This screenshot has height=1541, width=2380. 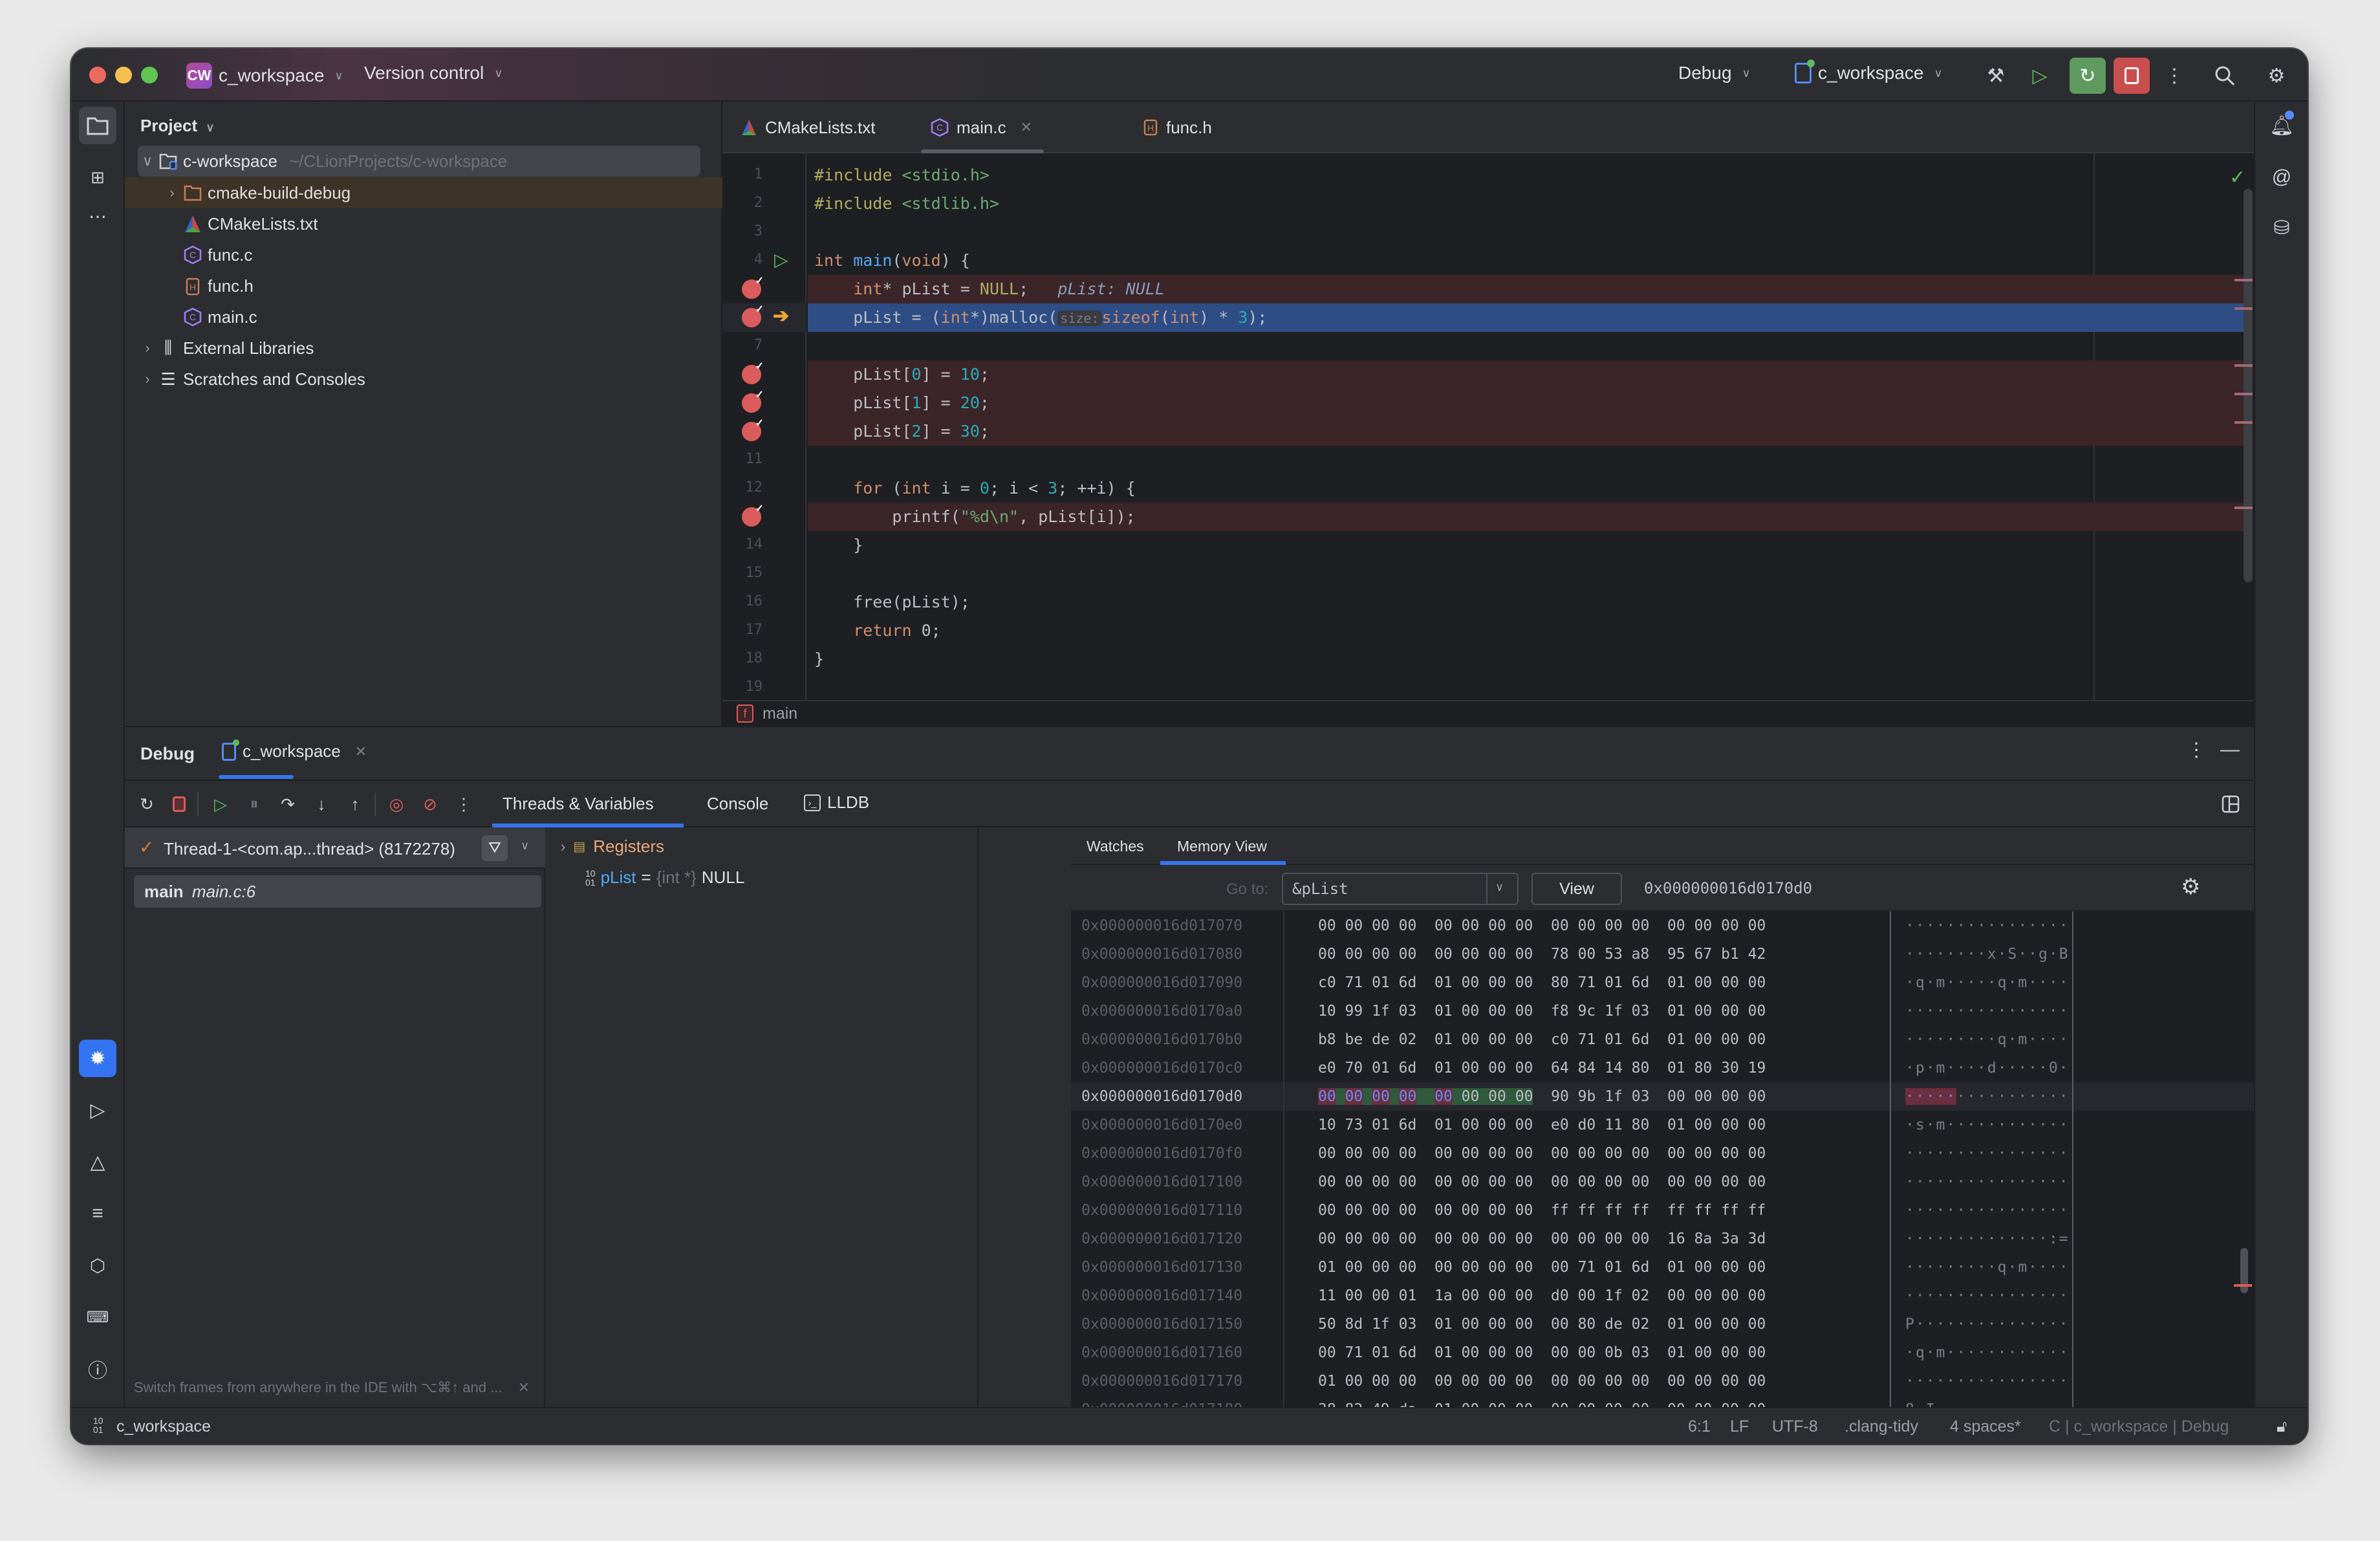 What do you see at coordinates (1576, 889) in the screenshot?
I see `view-button: View` at bounding box center [1576, 889].